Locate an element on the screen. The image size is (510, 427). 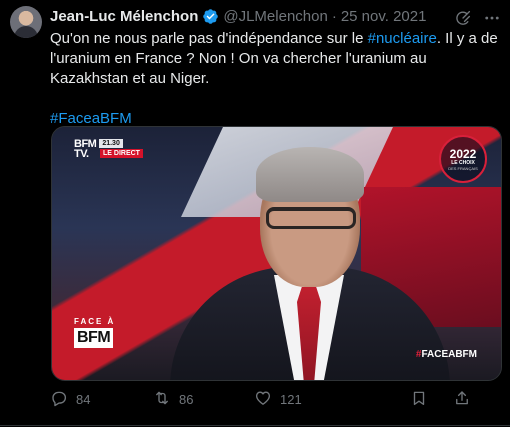
verified-badge-icon is located at coordinates (210, 16).